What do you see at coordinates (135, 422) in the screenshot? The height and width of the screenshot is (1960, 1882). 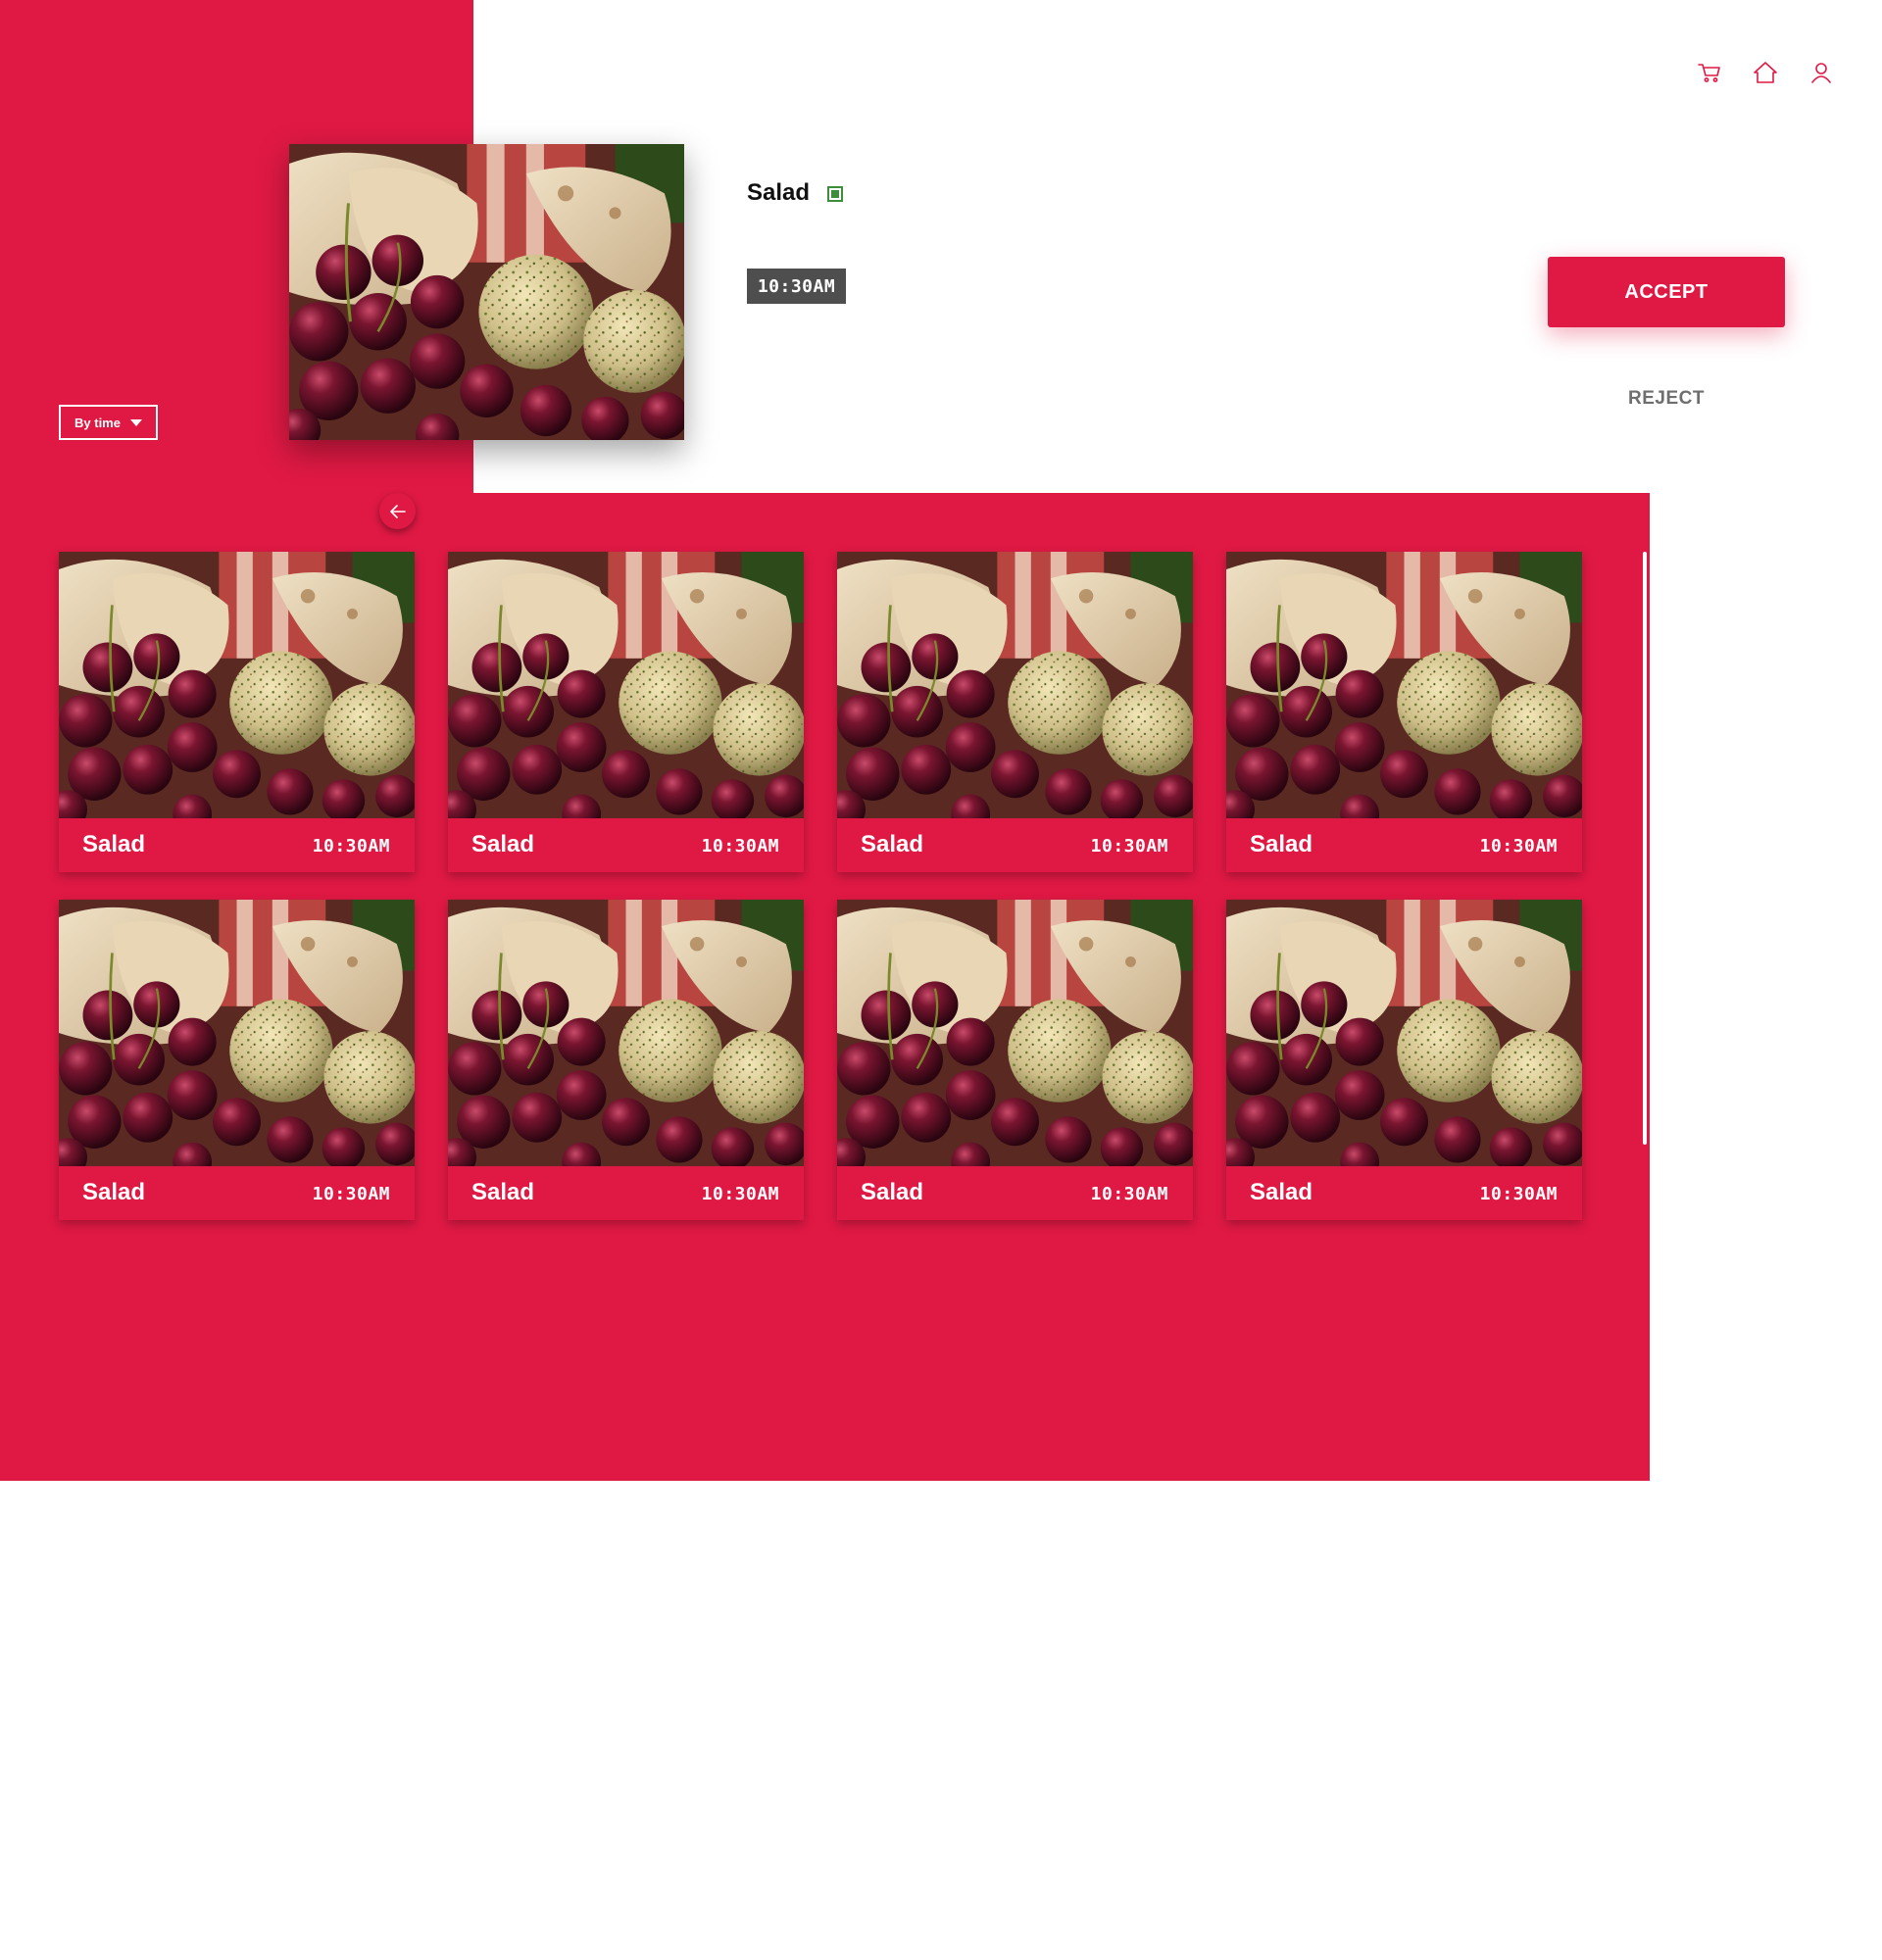 I see `chevron-down-icon` at bounding box center [135, 422].